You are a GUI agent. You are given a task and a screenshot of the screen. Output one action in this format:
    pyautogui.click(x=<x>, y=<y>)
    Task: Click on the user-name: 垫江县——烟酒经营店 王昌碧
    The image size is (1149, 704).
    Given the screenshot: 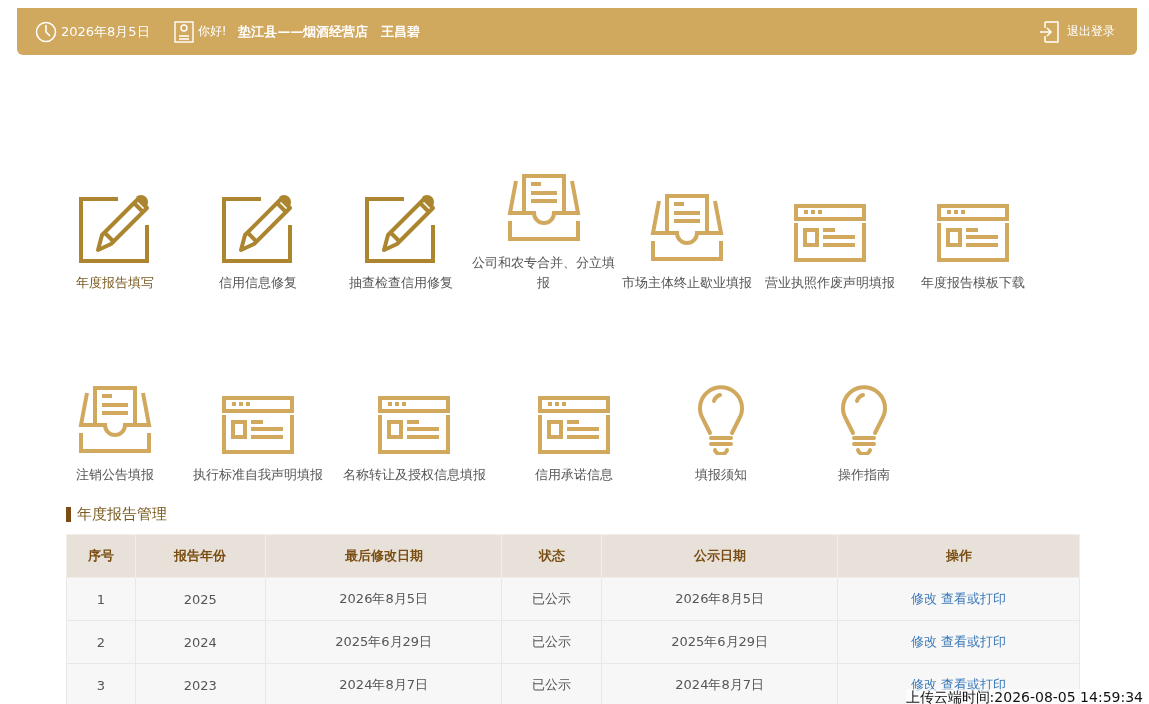 What is the action you would take?
    pyautogui.click(x=329, y=31)
    